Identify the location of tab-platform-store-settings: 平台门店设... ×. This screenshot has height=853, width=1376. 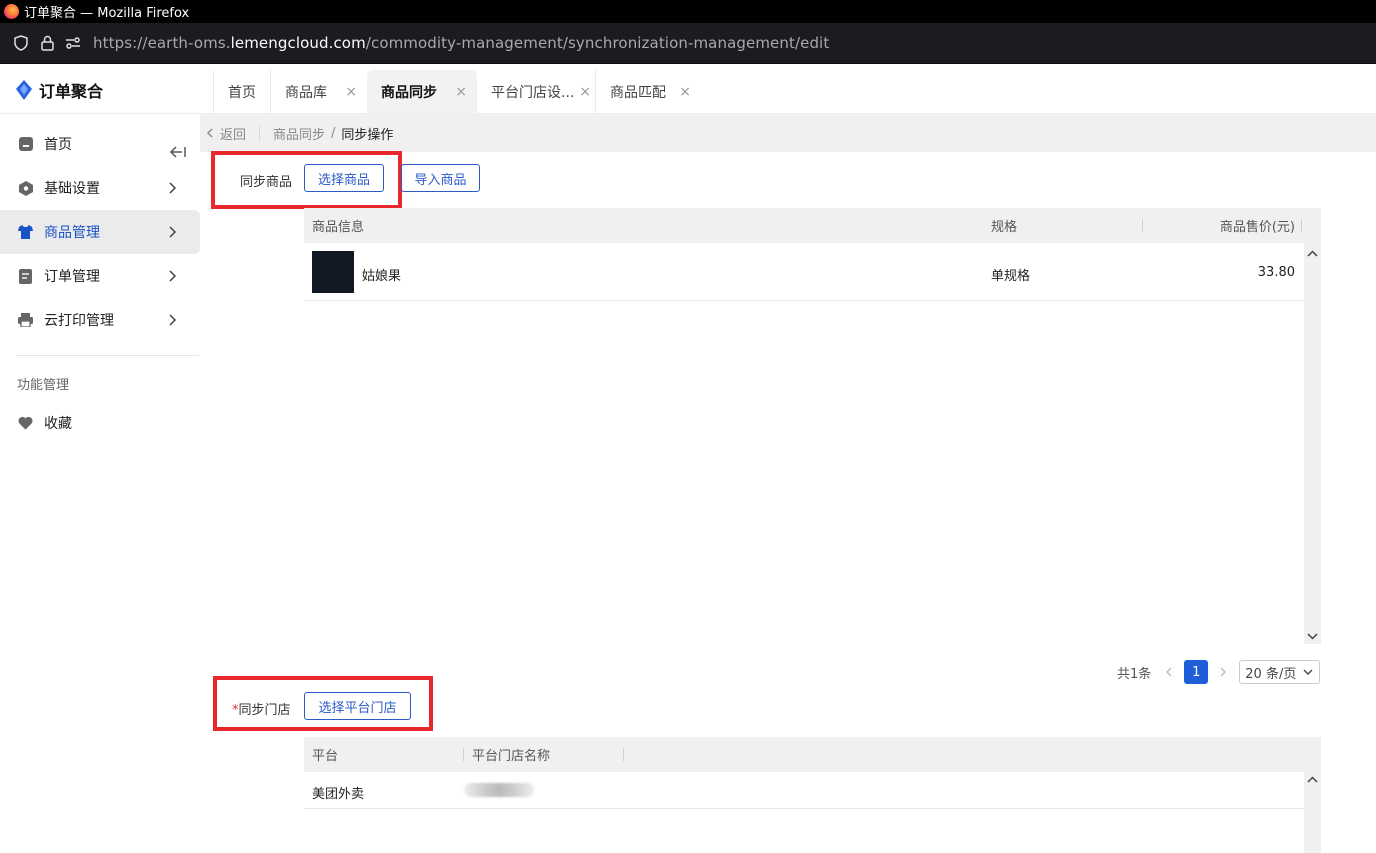
(536, 92).